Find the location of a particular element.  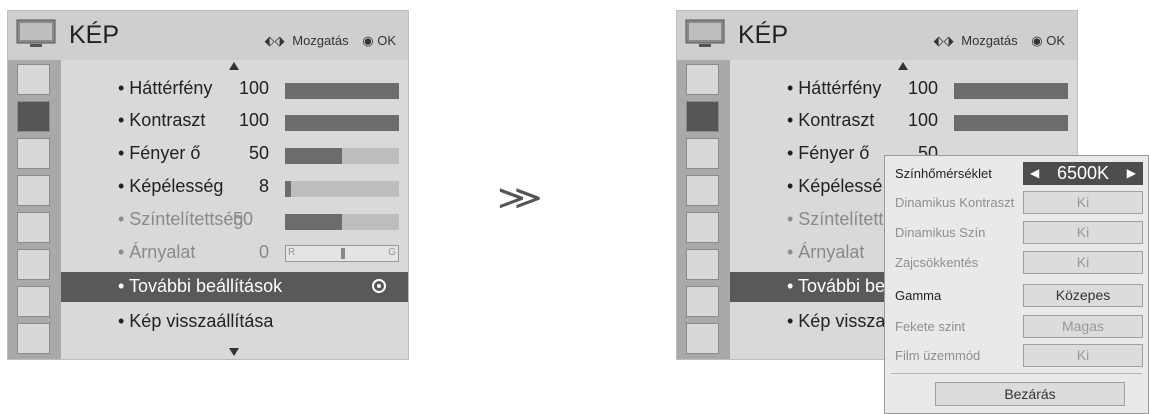

popup-row-gamma: Gamma Közepes is located at coordinates (1016, 295).